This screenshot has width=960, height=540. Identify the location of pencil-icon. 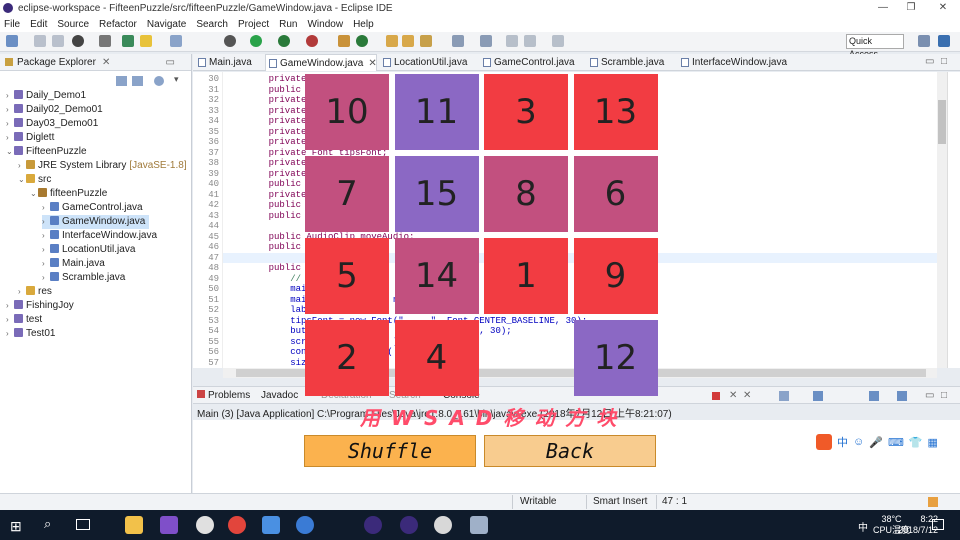
(426, 41).